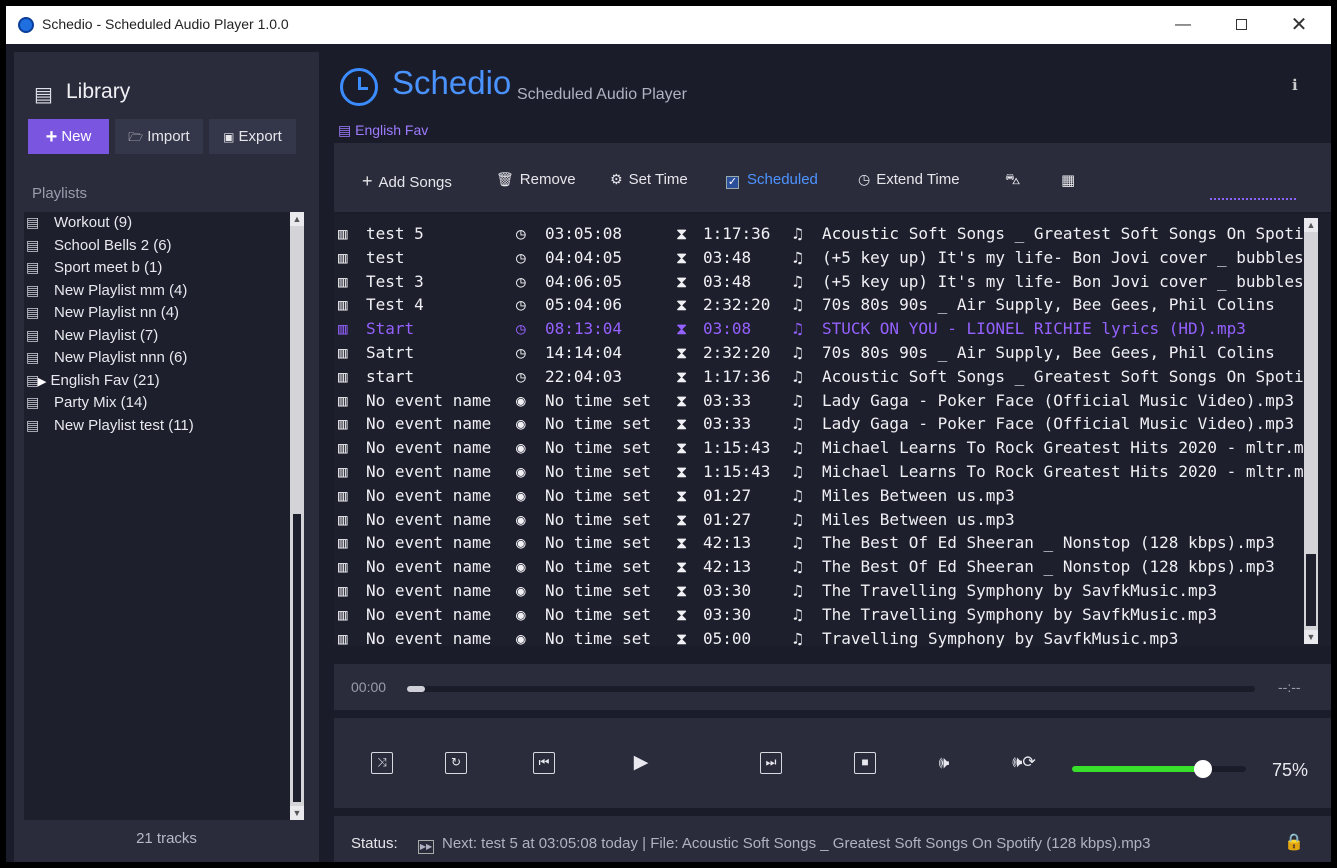 This screenshot has width=1337, height=868. What do you see at coordinates (1299, 25) in the screenshot?
I see `close-button: ✕` at bounding box center [1299, 25].